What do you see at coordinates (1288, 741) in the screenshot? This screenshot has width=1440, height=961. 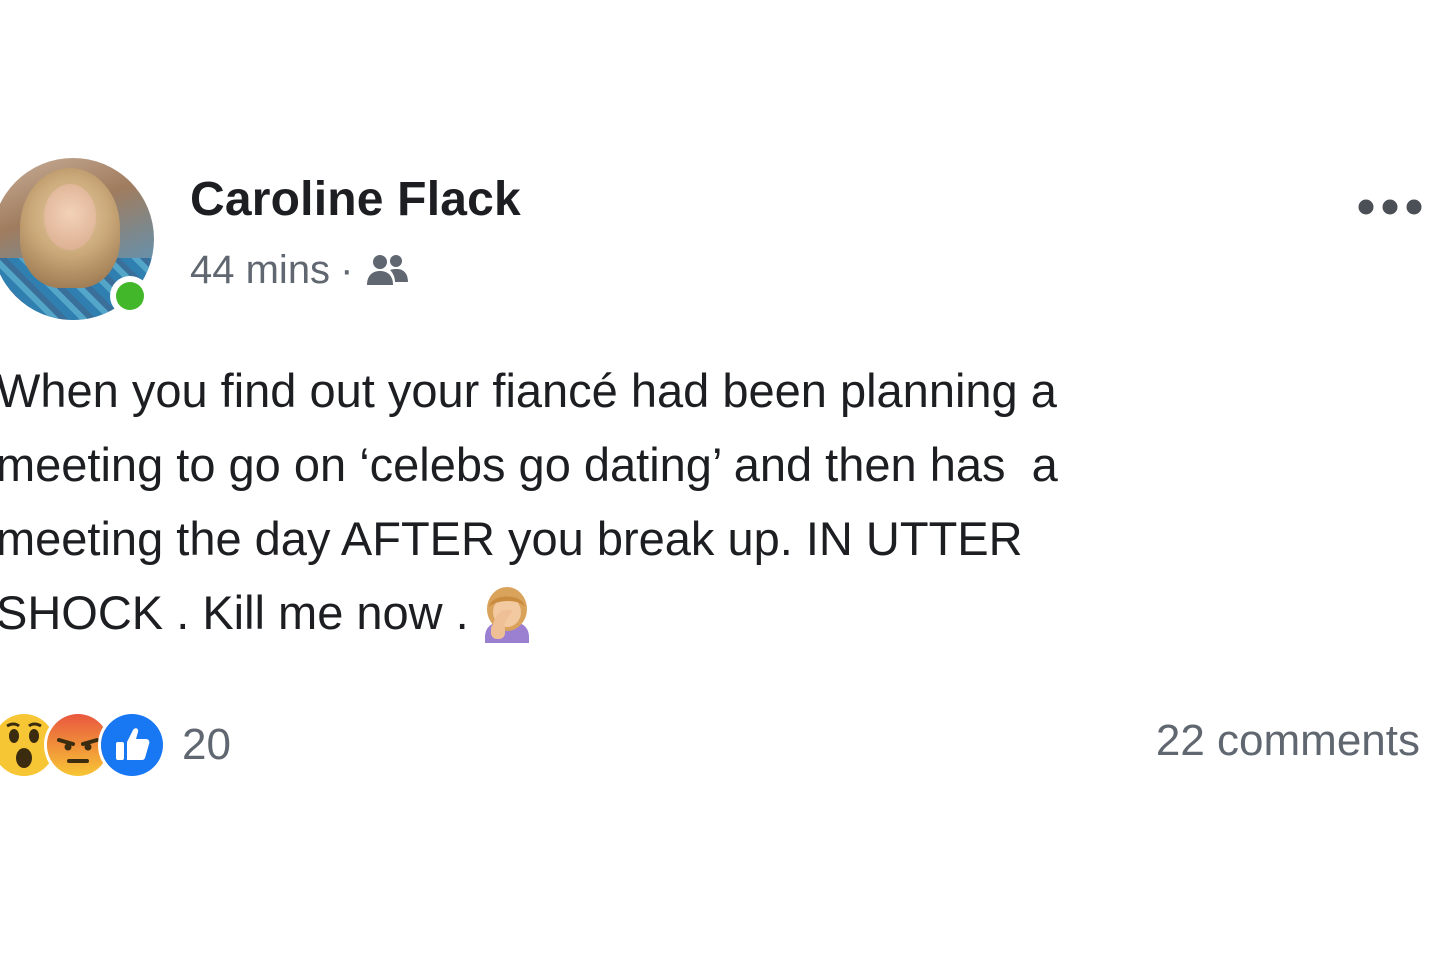 I see `comments-count-link: 22 comments` at bounding box center [1288, 741].